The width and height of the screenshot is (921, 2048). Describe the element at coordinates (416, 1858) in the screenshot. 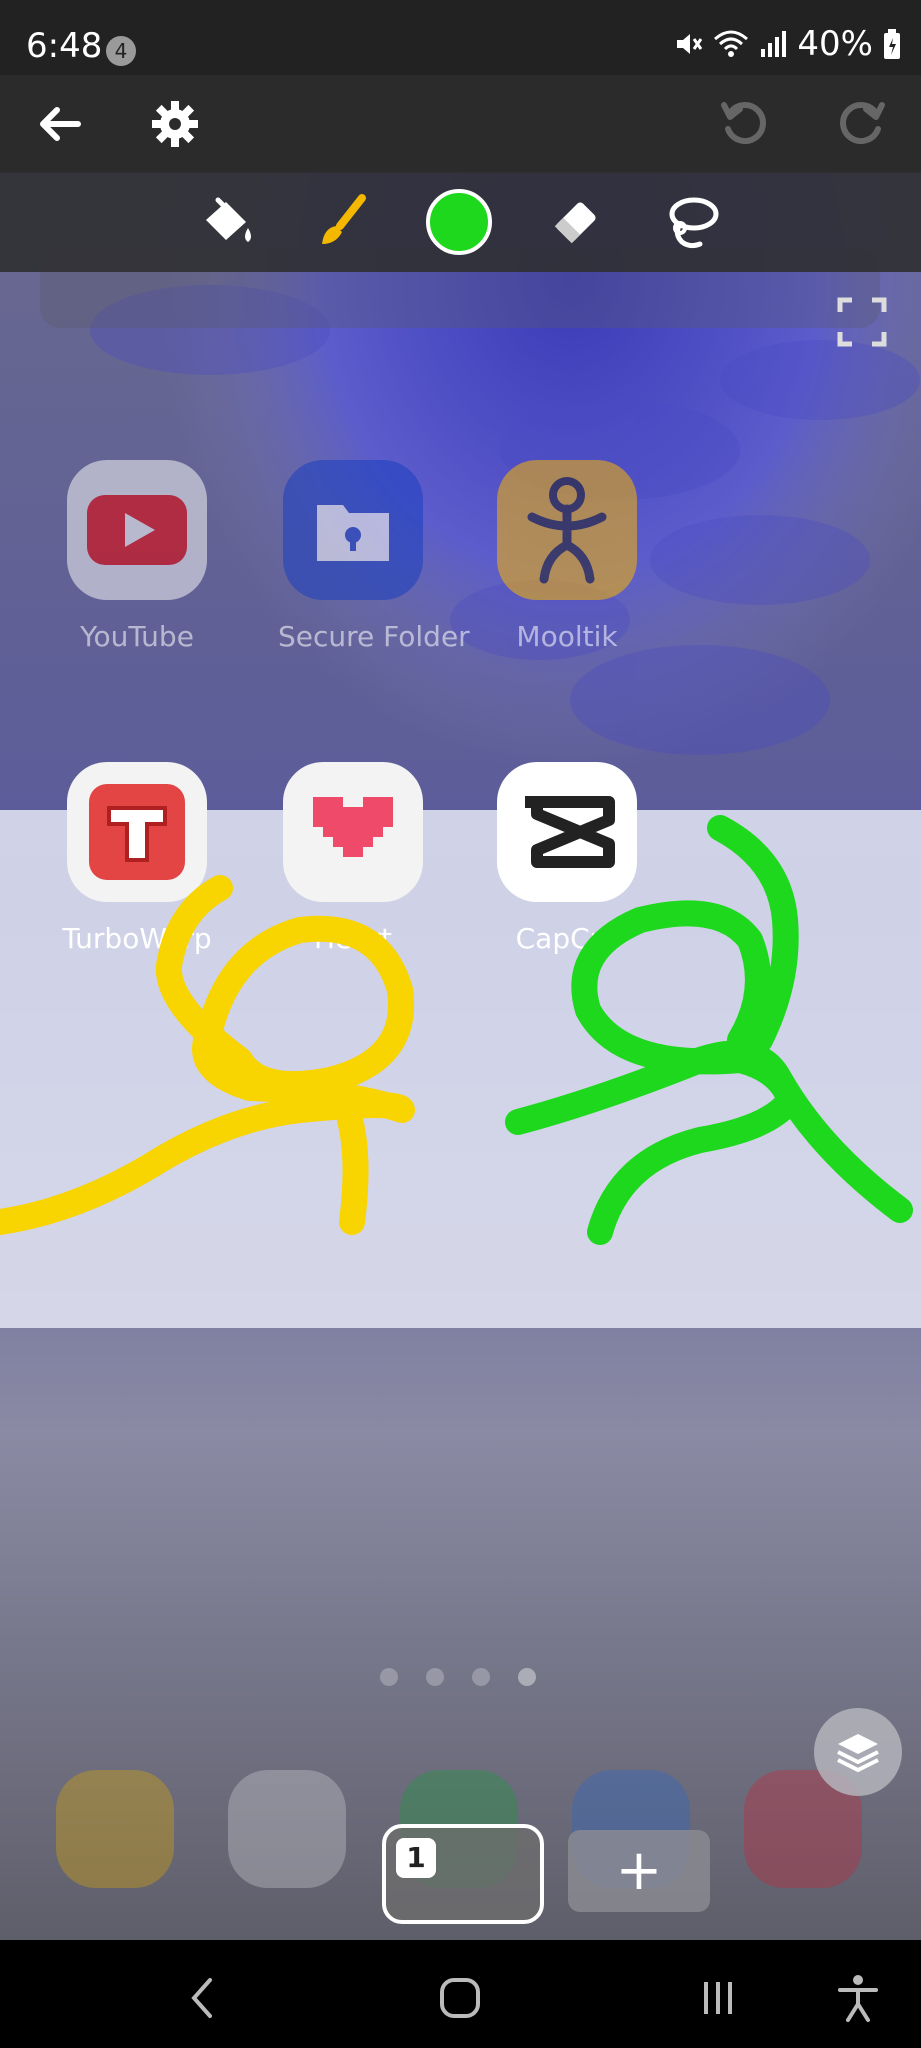

I see `frame-number-badge: 1` at that location.